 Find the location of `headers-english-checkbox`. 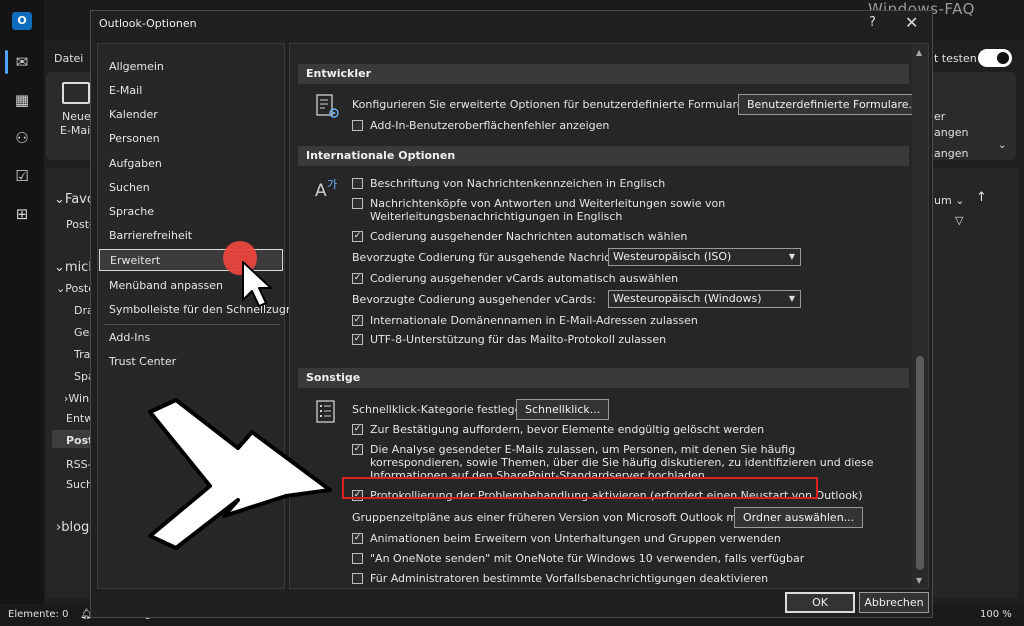

headers-english-checkbox is located at coordinates (357, 203).